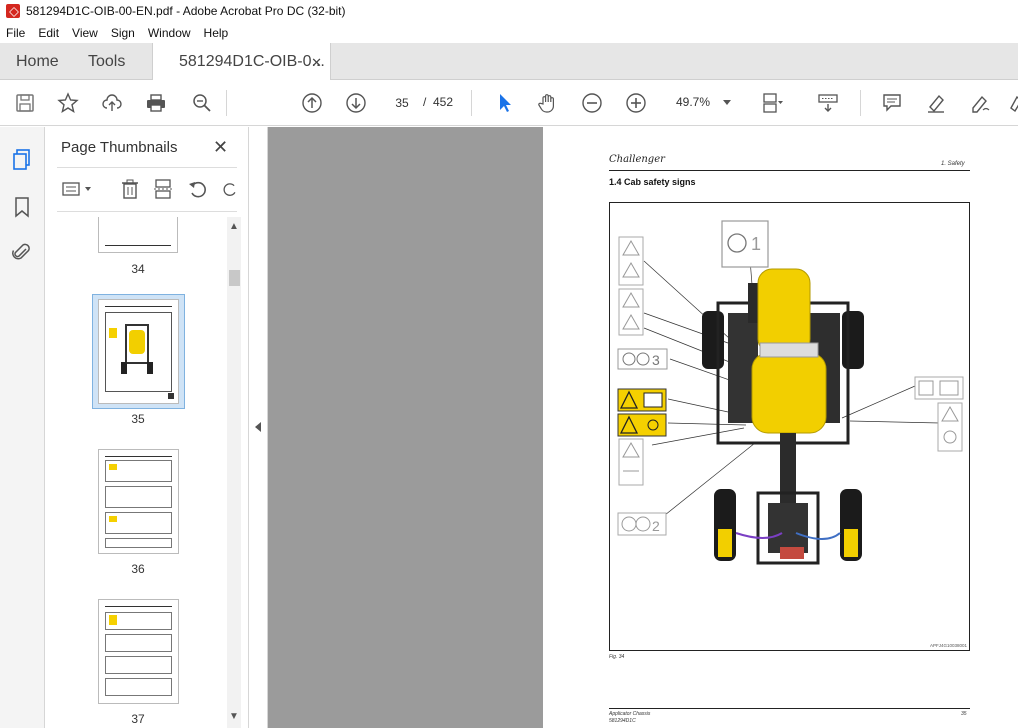 The height and width of the screenshot is (728, 1018). What do you see at coordinates (656, 526) in the screenshot?
I see `svg-text: 2` at bounding box center [656, 526].